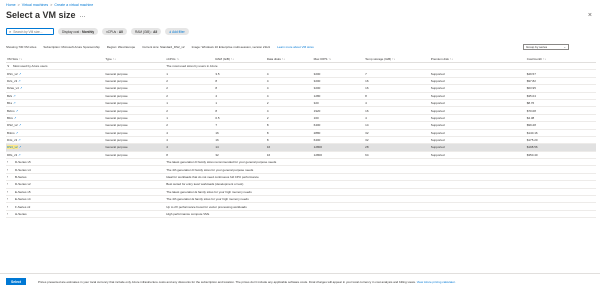 Image resolution: width=600 pixels, height=289 pixels. Describe the element at coordinates (12, 147) in the screenshot. I see `vm-size-name-text: DS3_v2` at that location.